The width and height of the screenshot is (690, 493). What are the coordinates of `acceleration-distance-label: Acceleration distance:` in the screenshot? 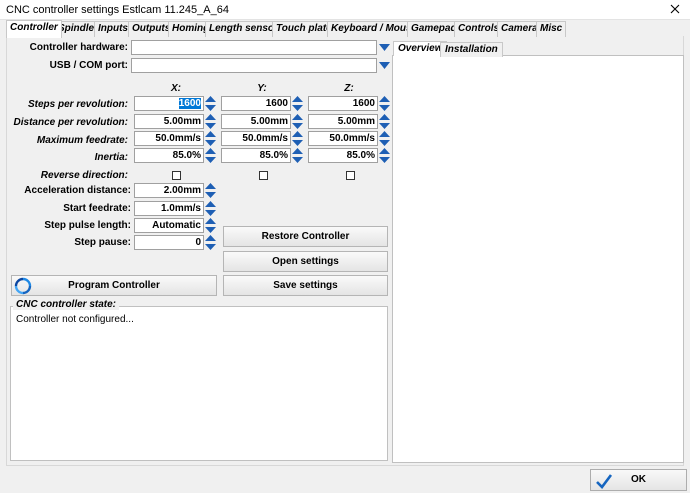 It's located at (77, 190).